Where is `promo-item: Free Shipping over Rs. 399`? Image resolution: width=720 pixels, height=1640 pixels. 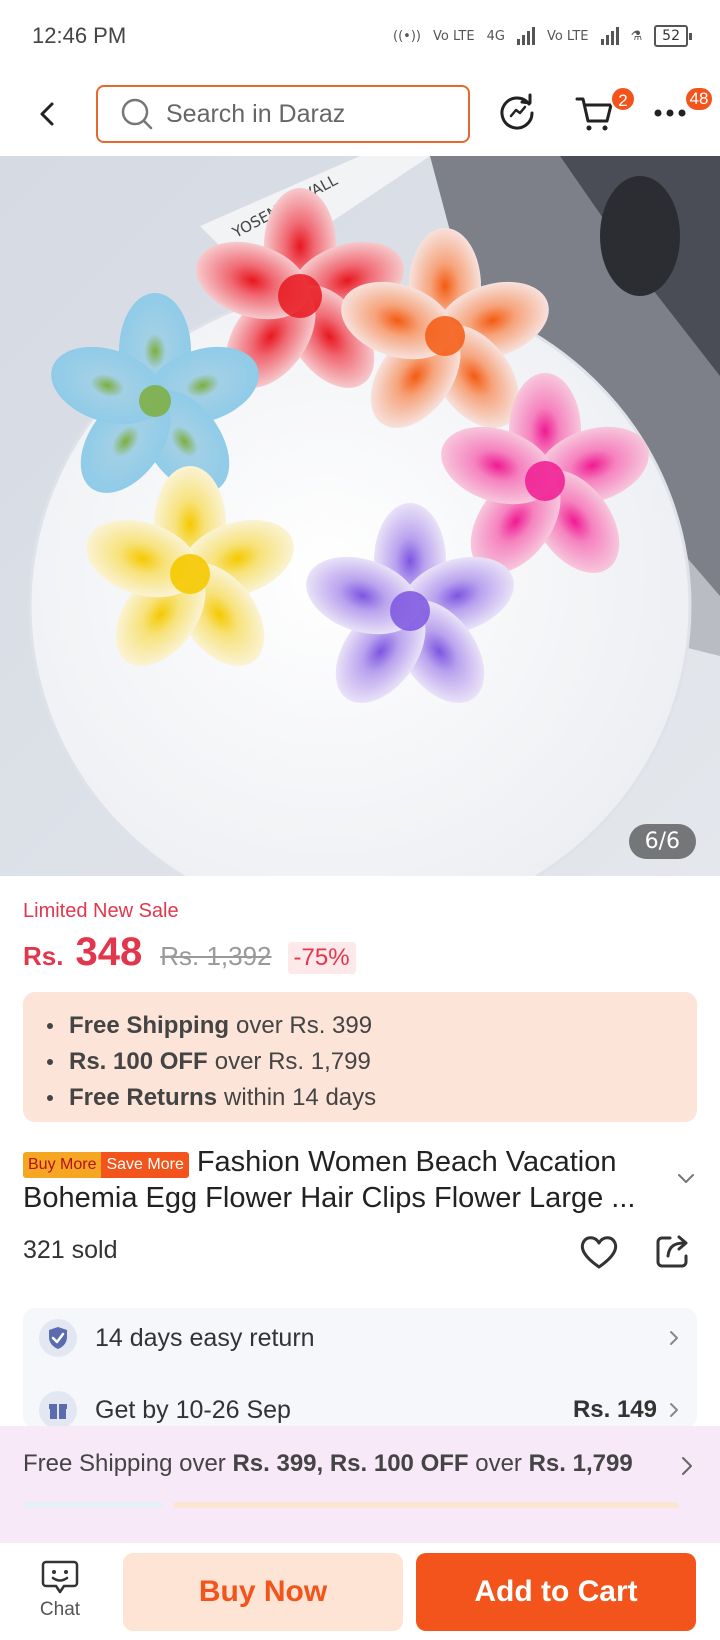 promo-item: Free Shipping over Rs. 399 is located at coordinates (360, 1026).